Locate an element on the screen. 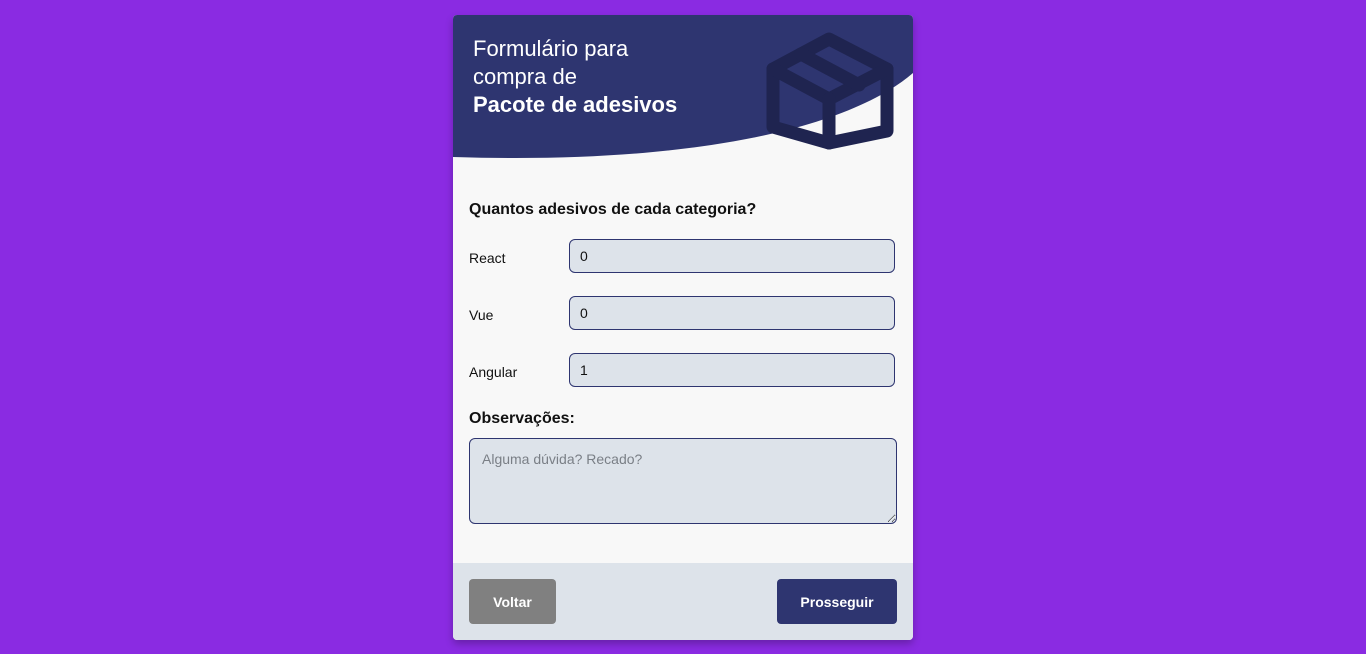 This screenshot has width=1366, height=654. quantity-question-heading: Quantos adesivos de cada categoria? is located at coordinates (613, 209).